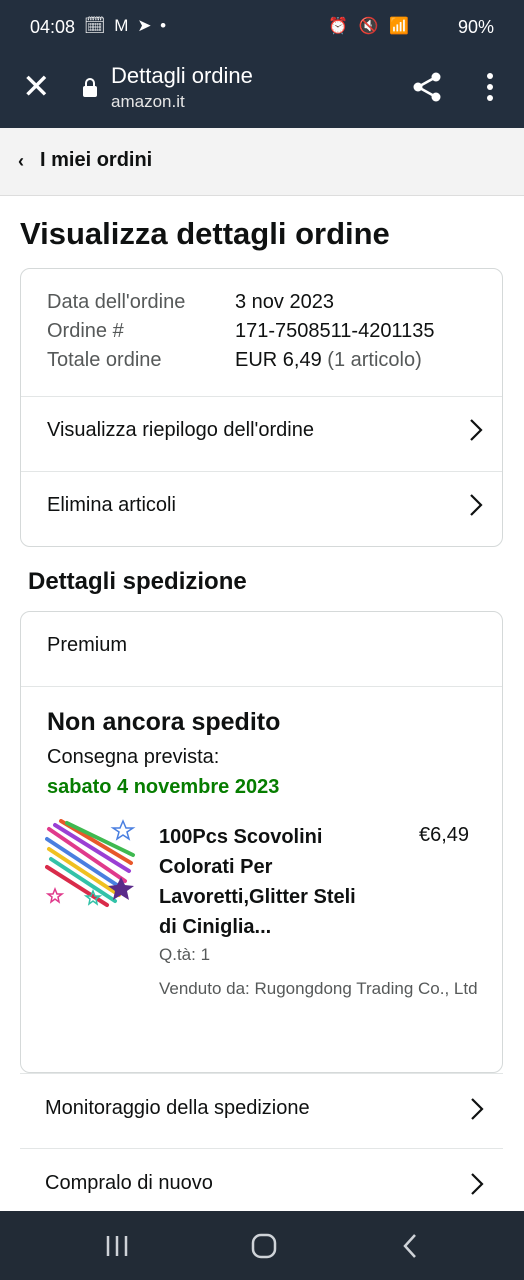  I want to click on shipping-type: Premium, so click(87, 645).